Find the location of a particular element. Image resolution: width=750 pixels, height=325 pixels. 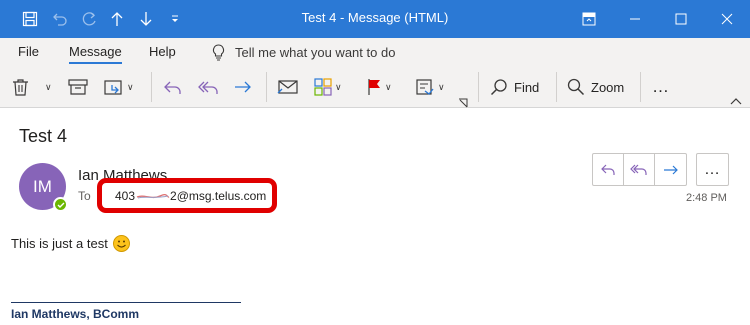

delete-dropdown: ∨ is located at coordinates (47, 87).